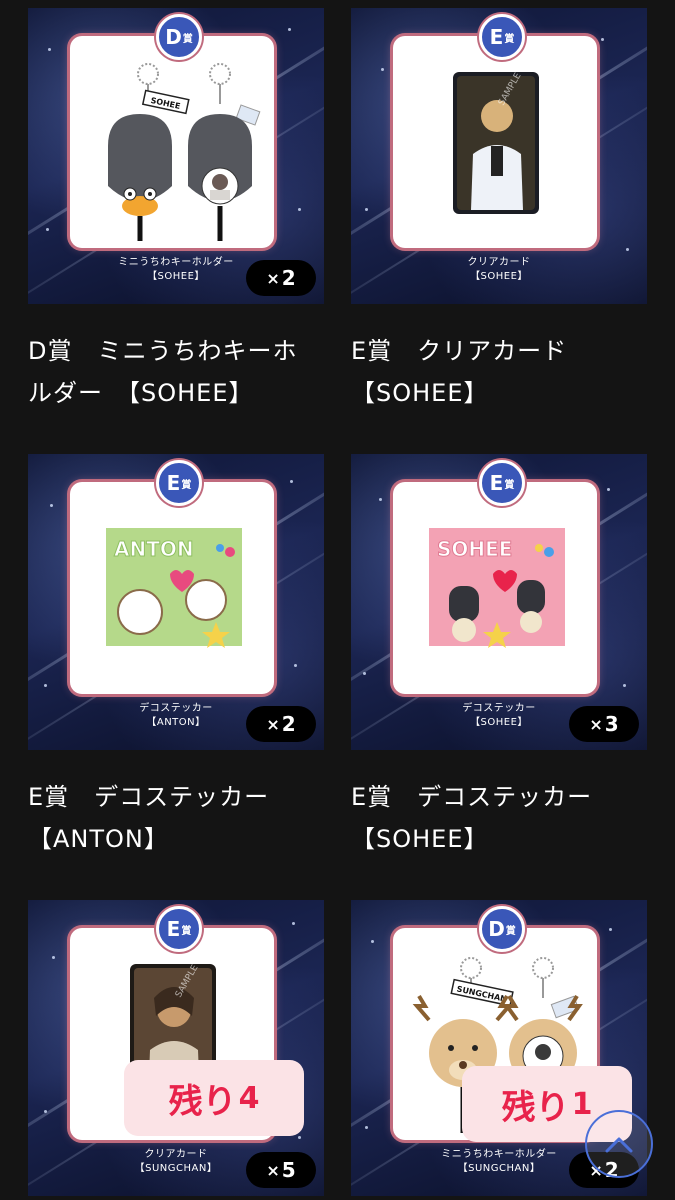 The width and height of the screenshot is (675, 1200). Describe the element at coordinates (154, 549) in the screenshot. I see `sticker-name-text: ANTON` at that location.